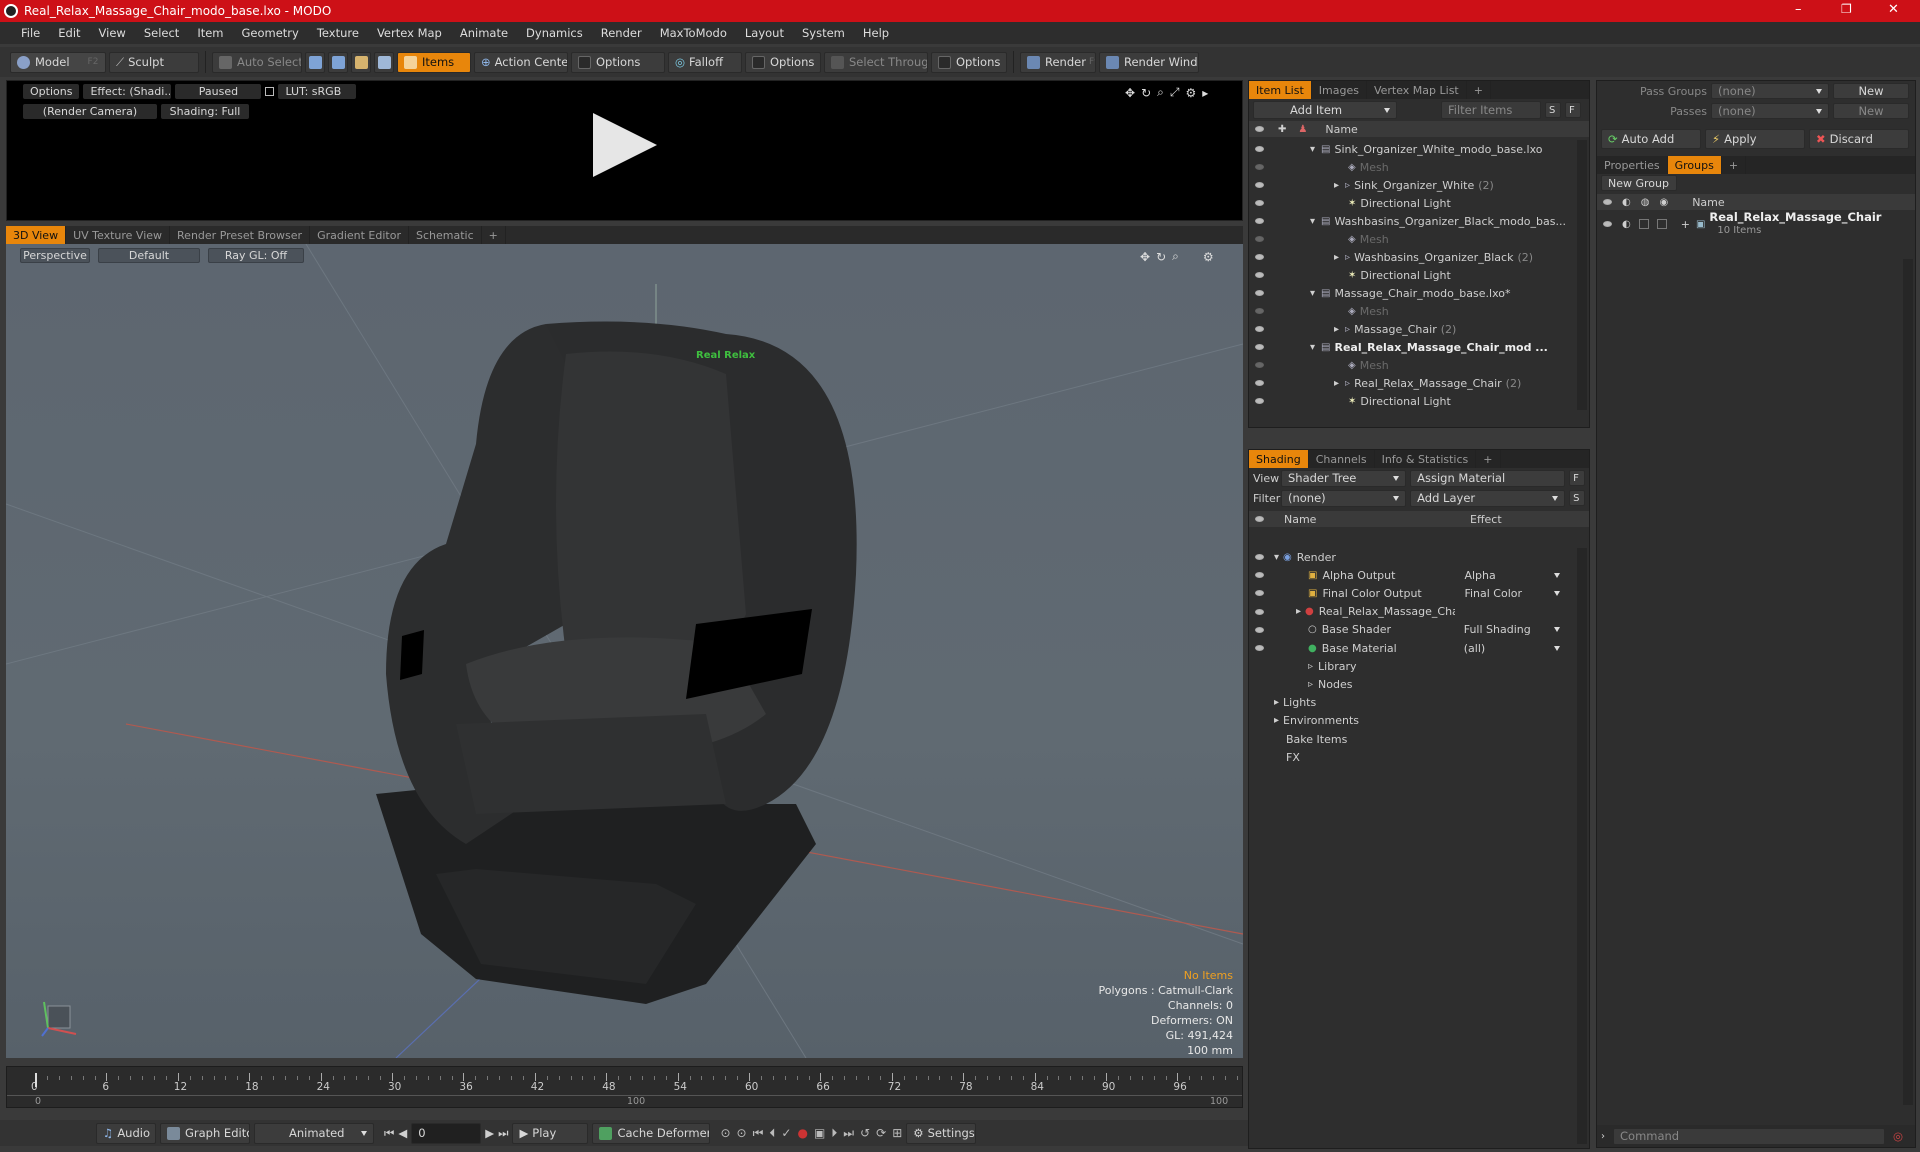 The height and width of the screenshot is (1152, 1920). Describe the element at coordinates (36, 1080) in the screenshot. I see `playhead` at that location.